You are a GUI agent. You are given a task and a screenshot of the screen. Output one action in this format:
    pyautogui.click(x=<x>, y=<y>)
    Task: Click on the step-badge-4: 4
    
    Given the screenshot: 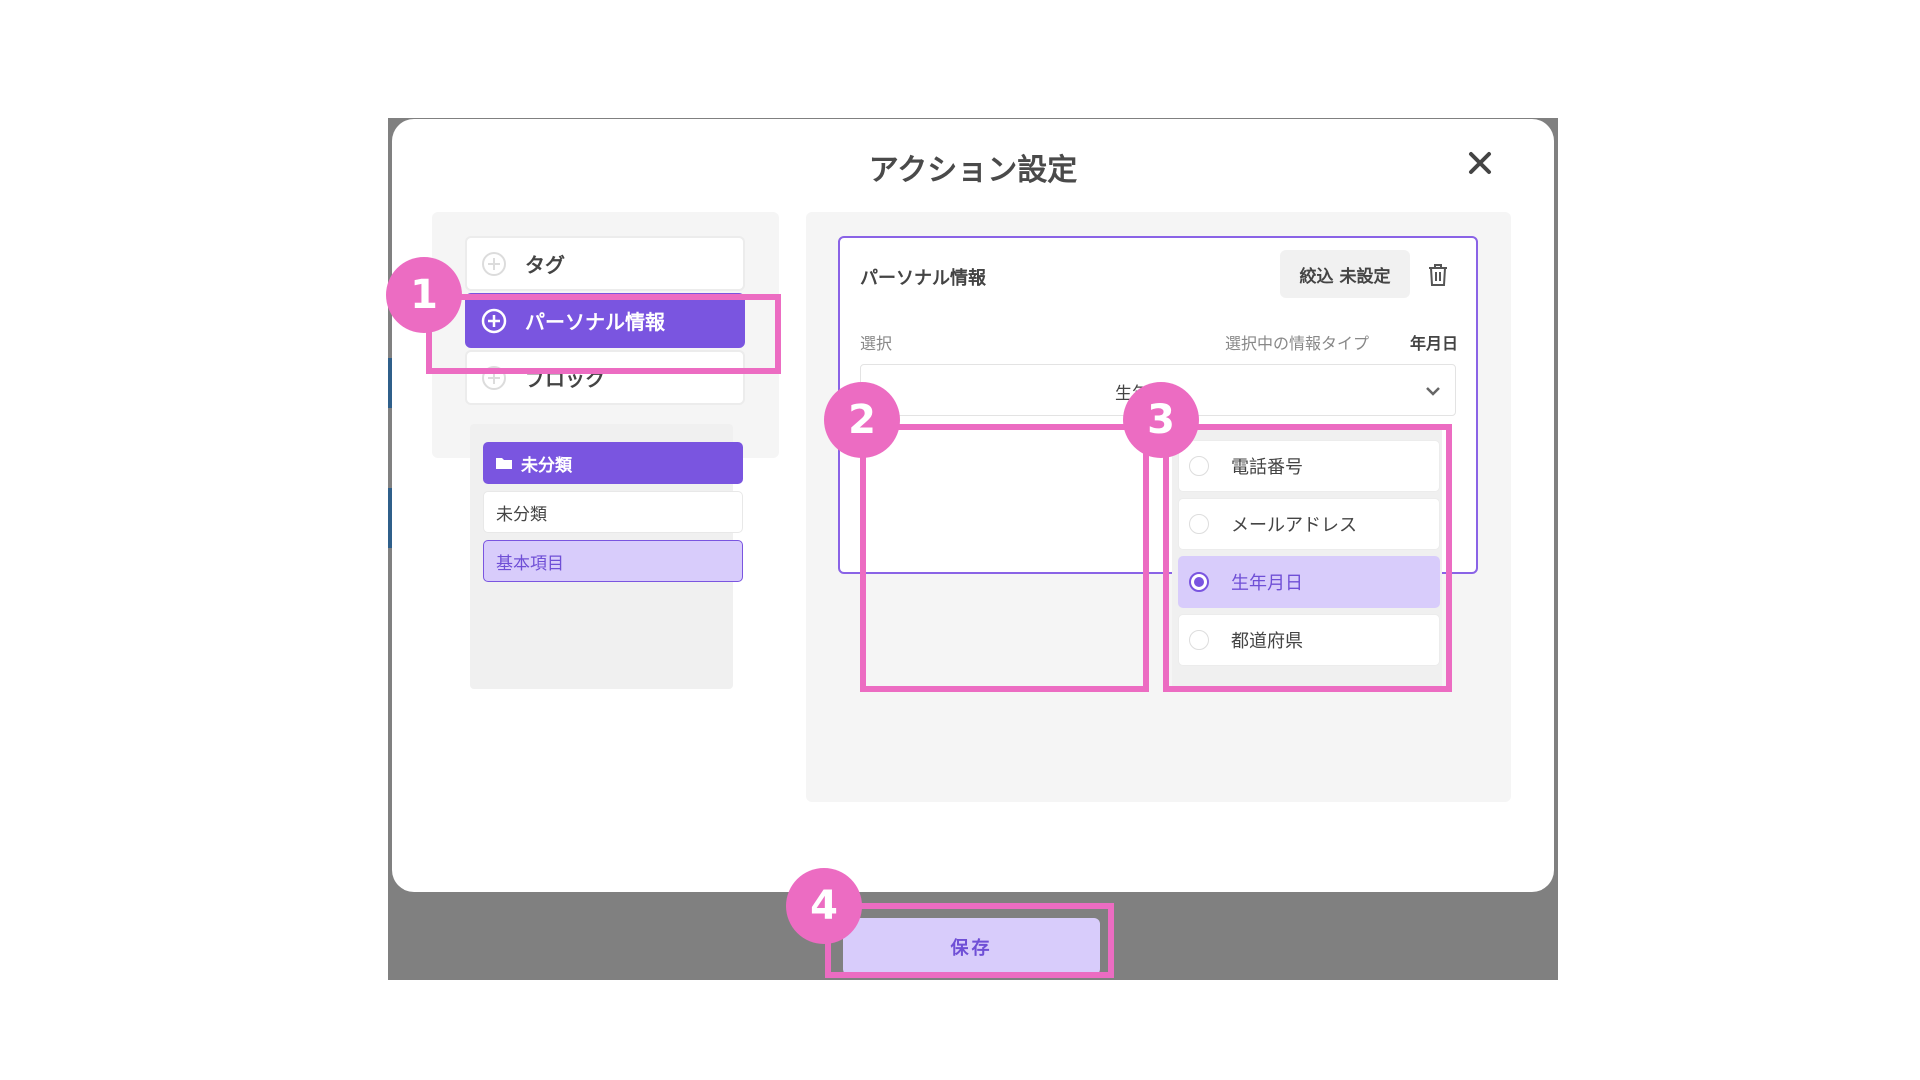 What is the action you would take?
    pyautogui.click(x=824, y=906)
    